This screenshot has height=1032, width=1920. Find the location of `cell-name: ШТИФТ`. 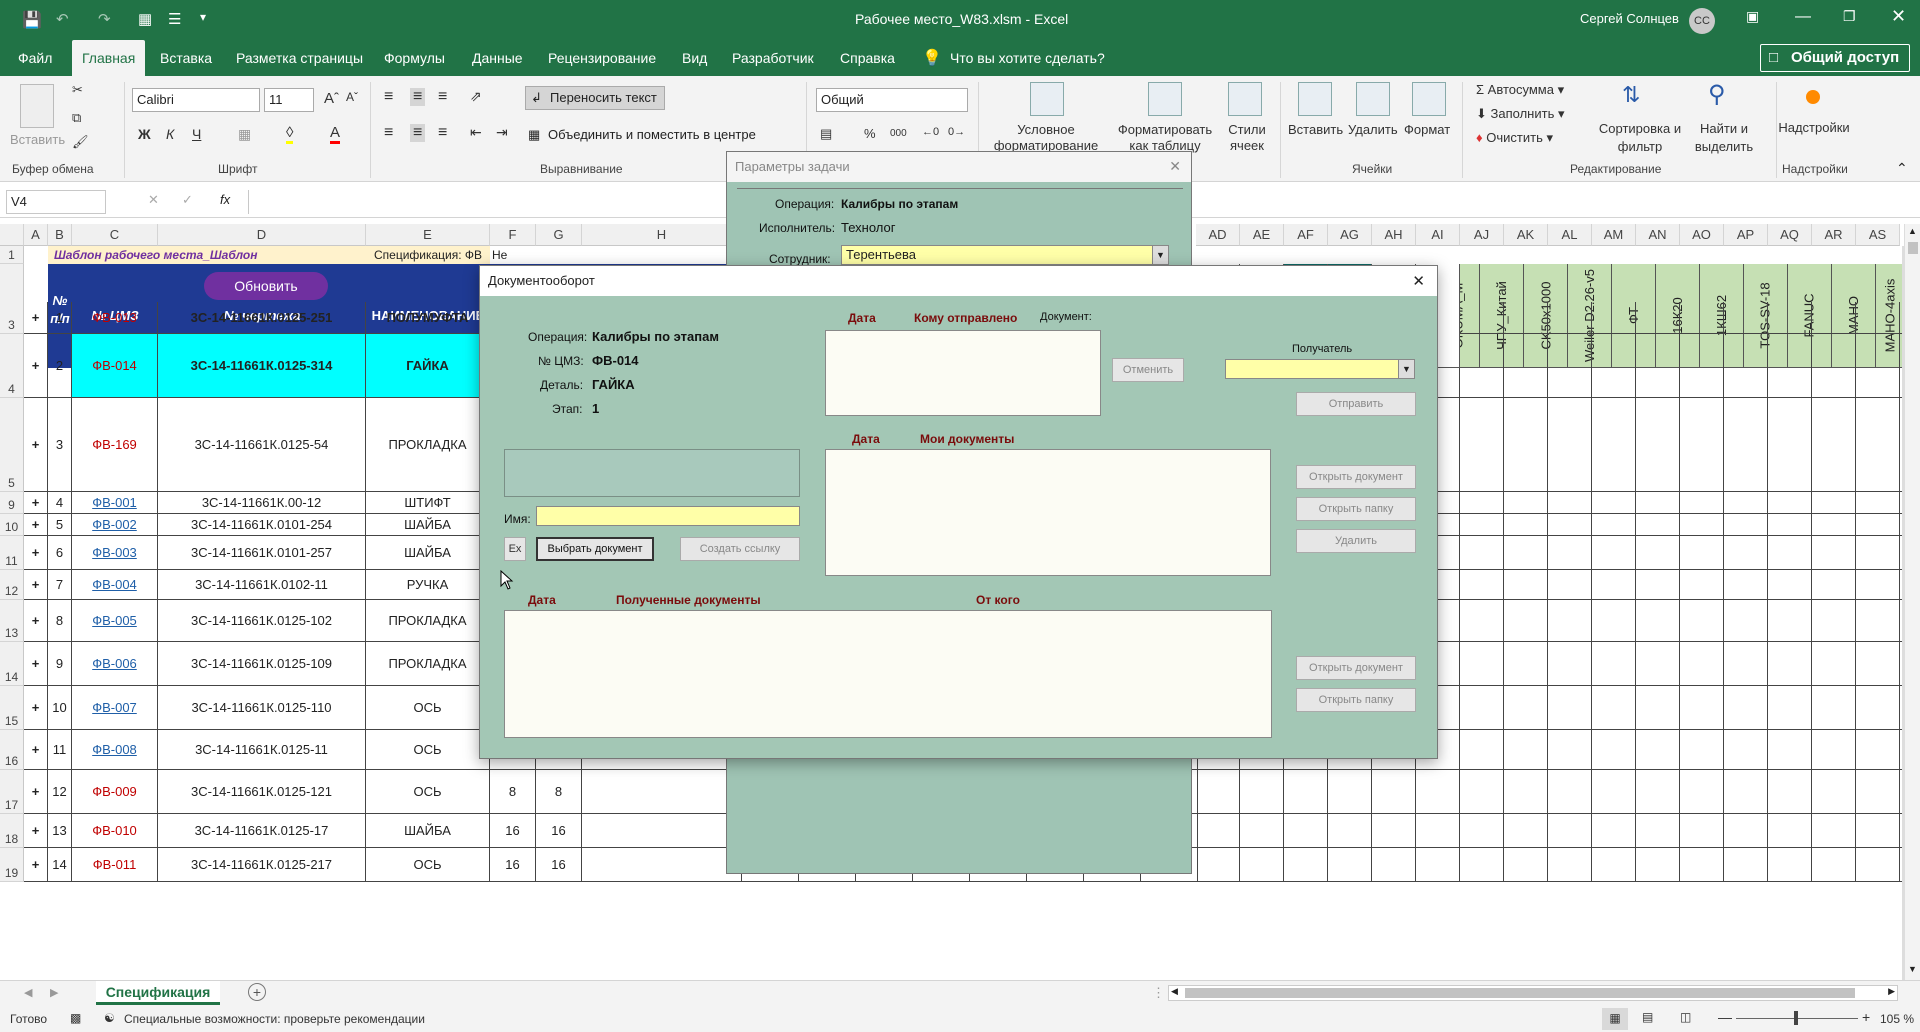

cell-name: ШТИФТ is located at coordinates (428, 503).